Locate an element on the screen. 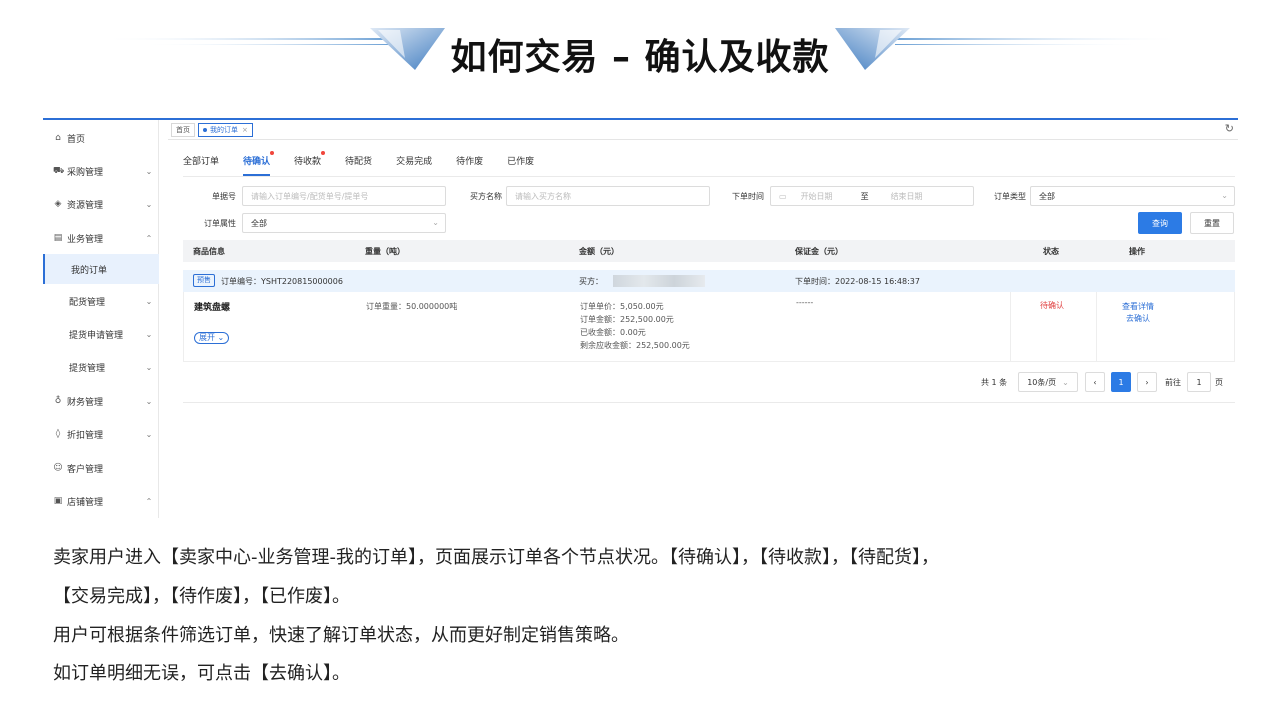 The image size is (1280, 720). order-attr-select: 全部 ⌄ is located at coordinates (344, 223).